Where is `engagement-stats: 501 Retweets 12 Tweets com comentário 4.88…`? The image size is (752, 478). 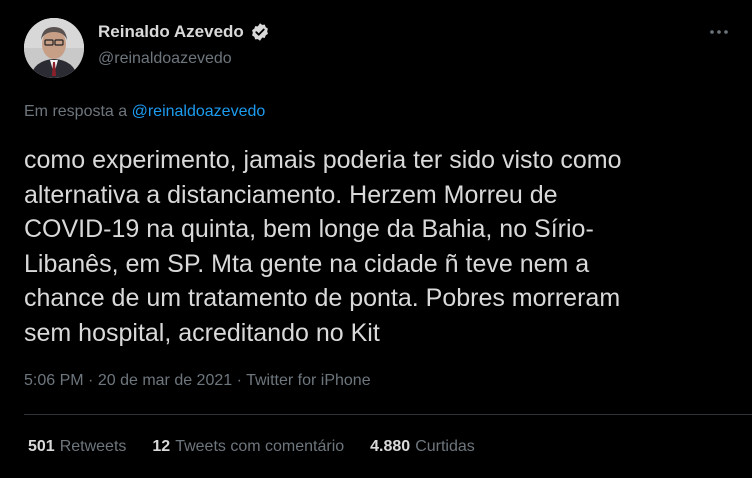 engagement-stats: 501 Retweets 12 Tweets com comentário 4.88… is located at coordinates (251, 447).